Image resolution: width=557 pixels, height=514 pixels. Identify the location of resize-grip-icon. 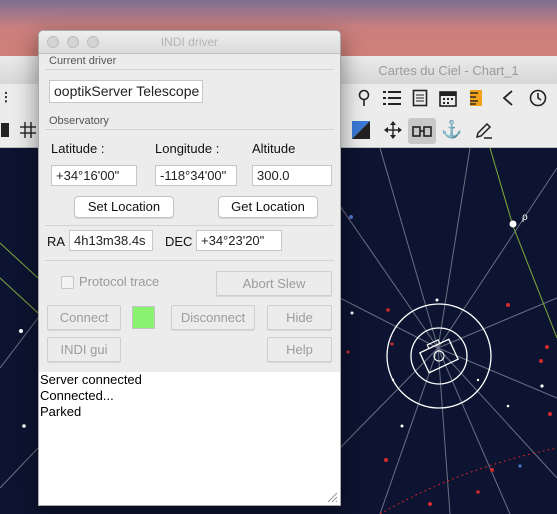
(332, 497).